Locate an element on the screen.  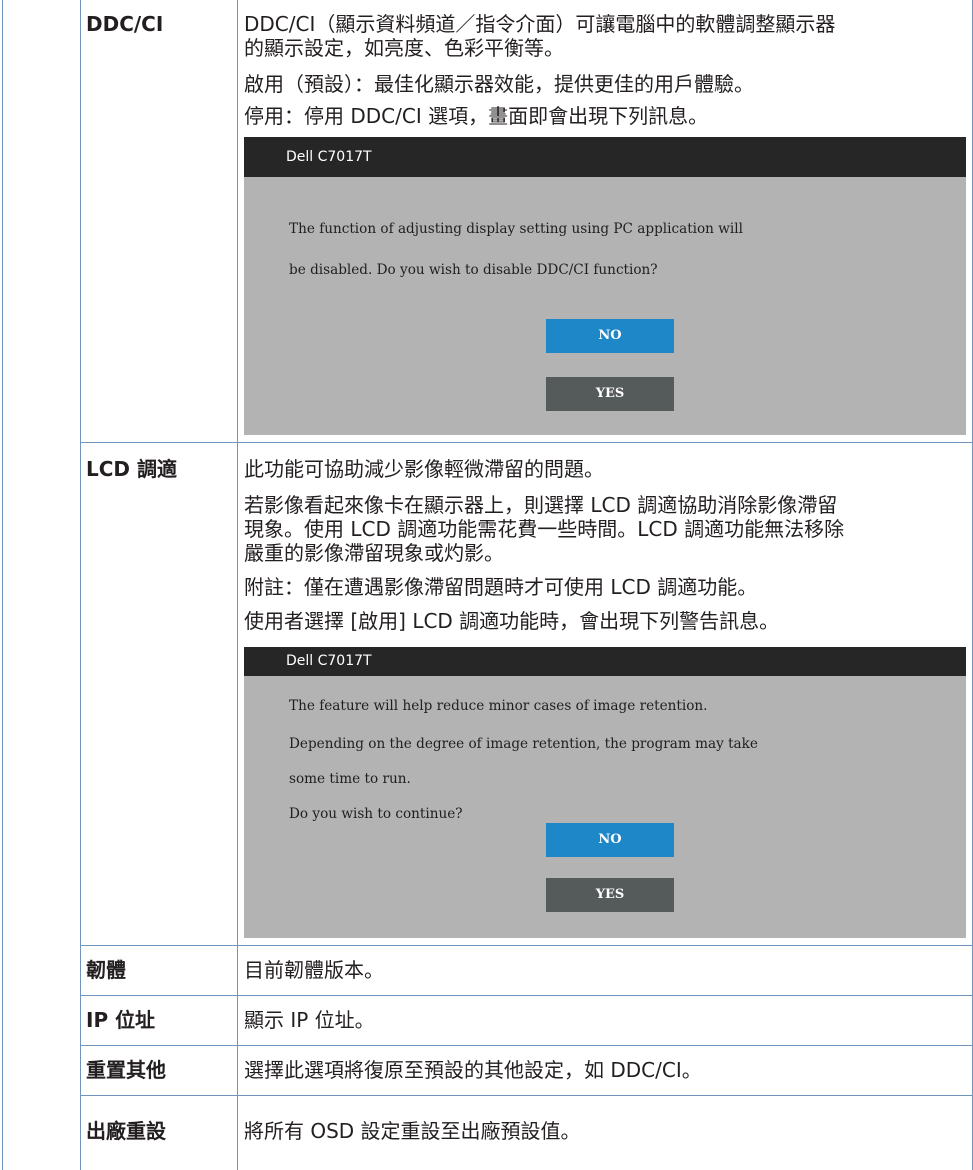
row-label-factory-reset: 出廠重設 is located at coordinates (126, 1131).